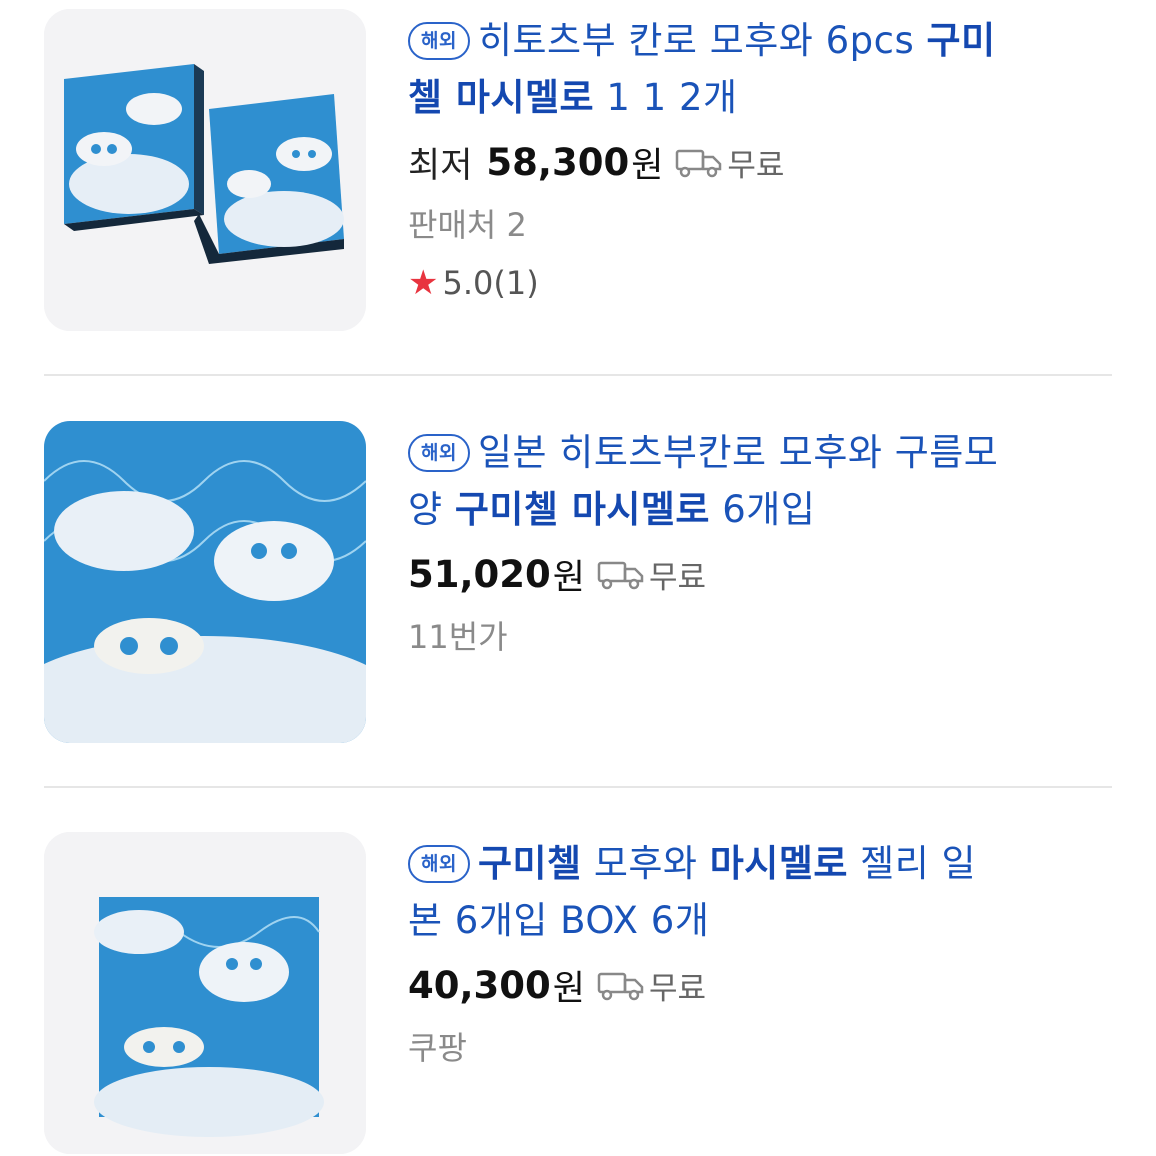 The height and width of the screenshot is (1156, 1156). I want to click on rating: ★ 5.0(1), so click(758, 283).